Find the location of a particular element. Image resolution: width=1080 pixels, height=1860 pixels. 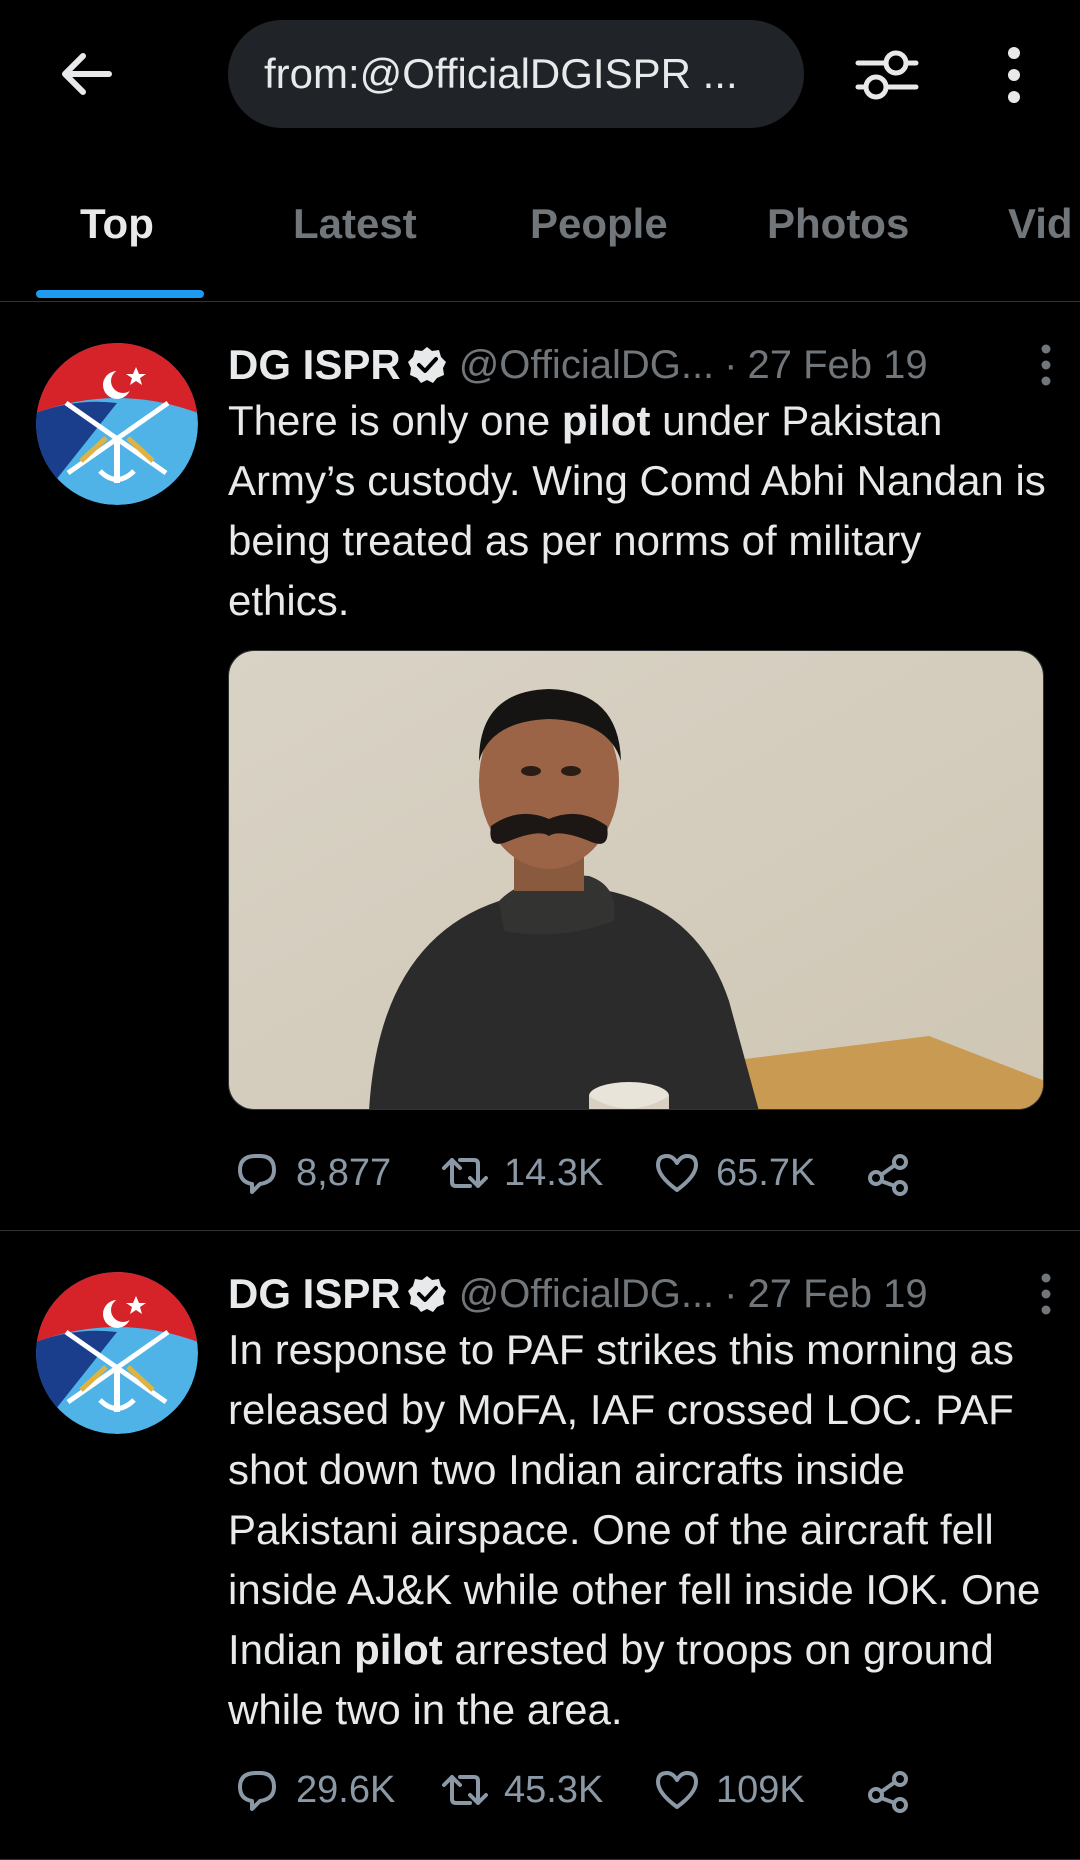

sliders-icon is located at coordinates (887, 75).